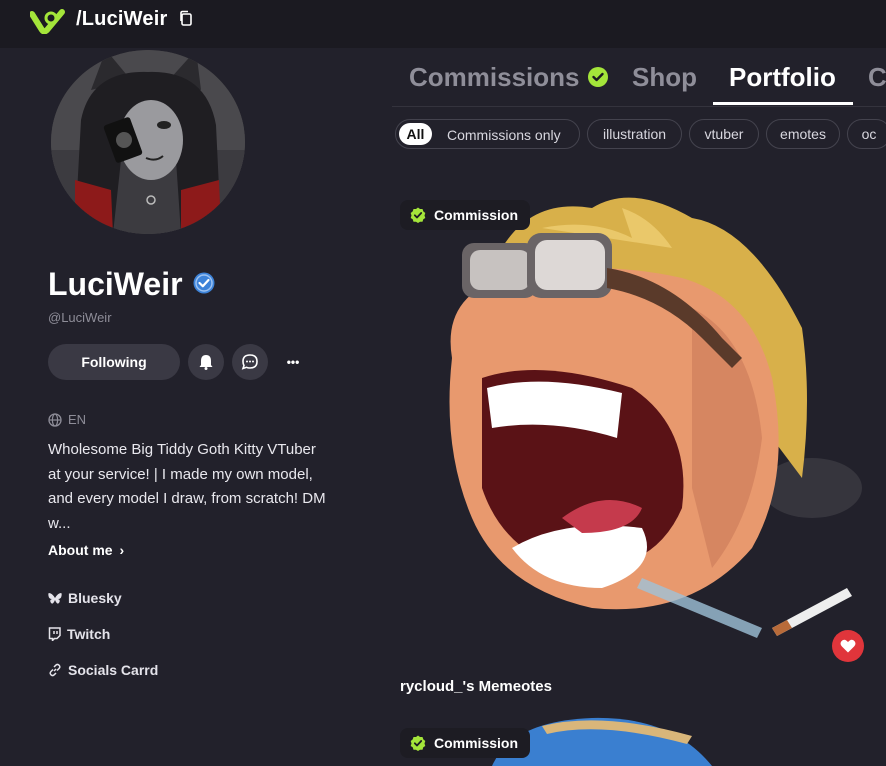 The image size is (886, 766). What do you see at coordinates (77, 419) in the screenshot?
I see `language-label: EN` at bounding box center [77, 419].